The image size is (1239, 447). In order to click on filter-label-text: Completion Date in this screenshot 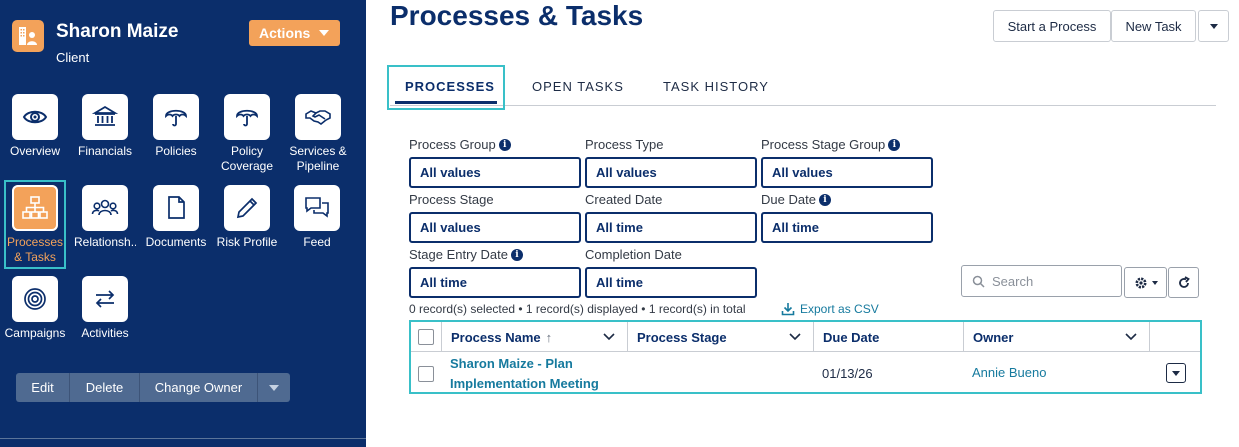, I will do `click(633, 254)`.